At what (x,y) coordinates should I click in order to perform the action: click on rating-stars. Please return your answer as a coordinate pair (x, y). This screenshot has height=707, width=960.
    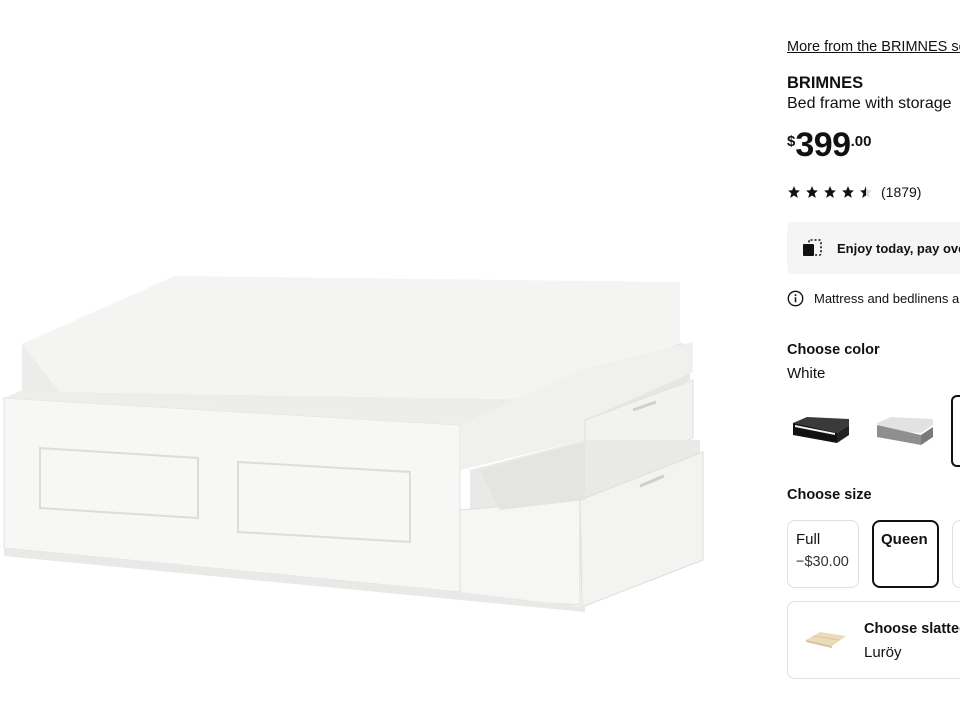
    Looking at the image, I should click on (830, 192).